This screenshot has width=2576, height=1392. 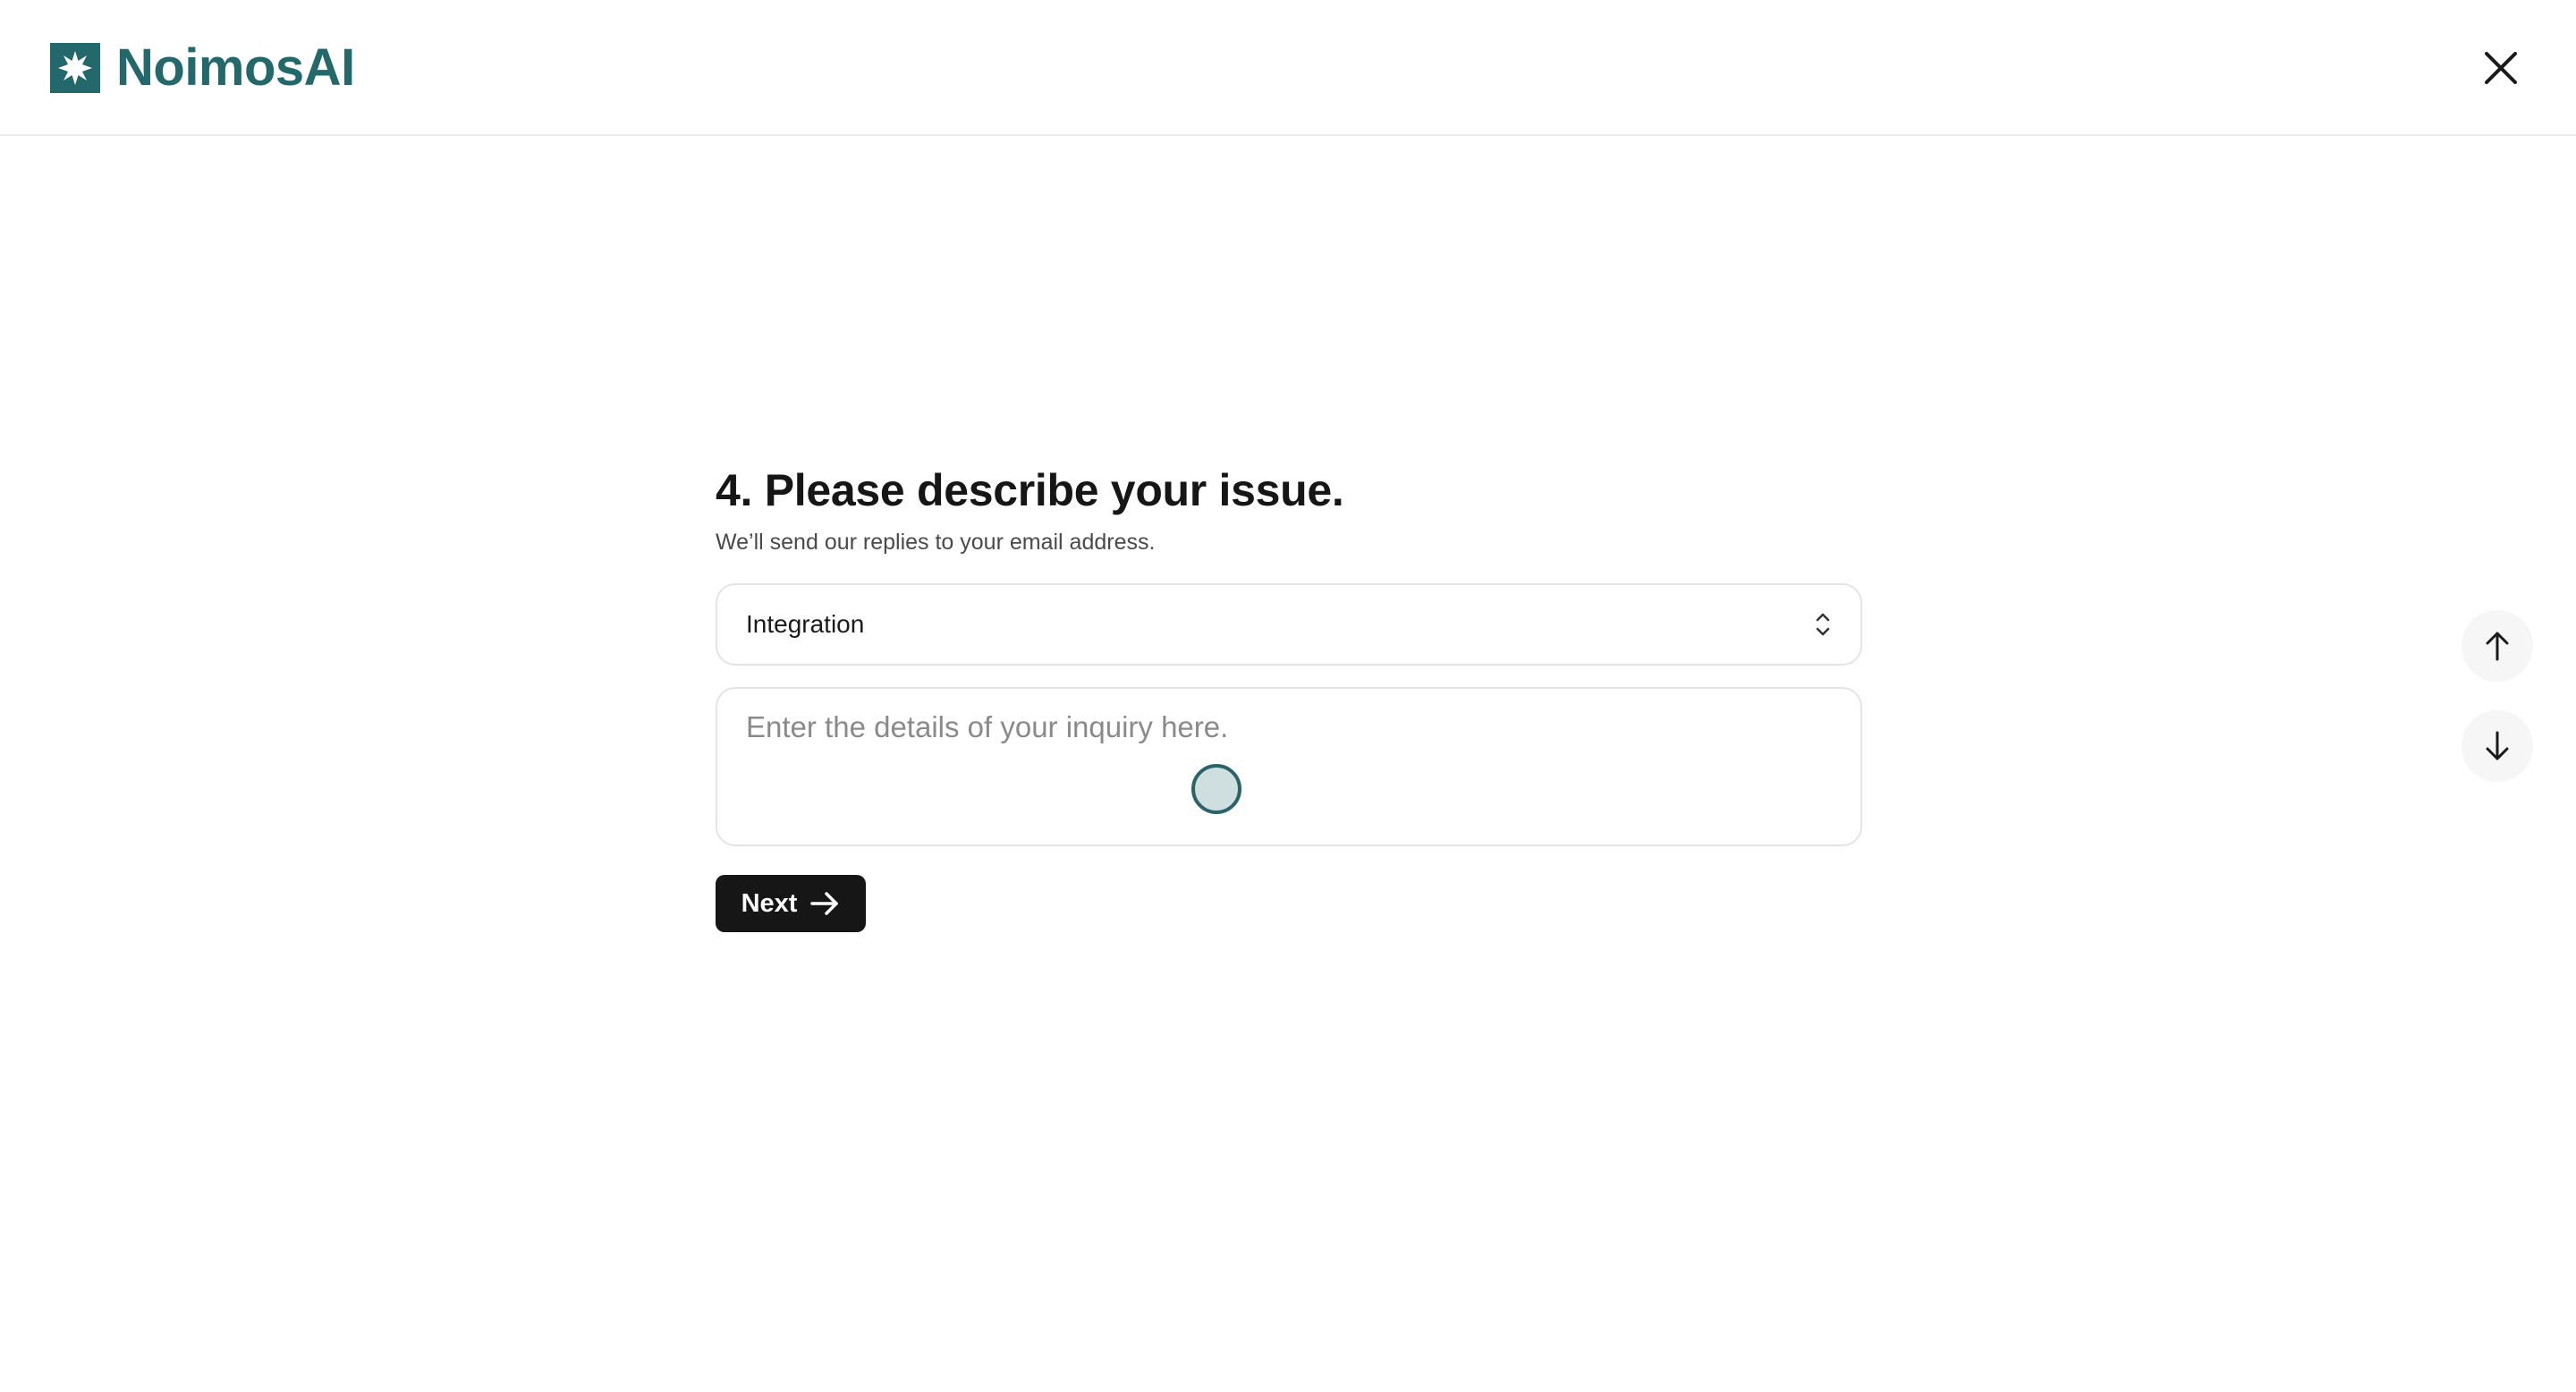 I want to click on category-select-value: Integration, so click(x=805, y=624).